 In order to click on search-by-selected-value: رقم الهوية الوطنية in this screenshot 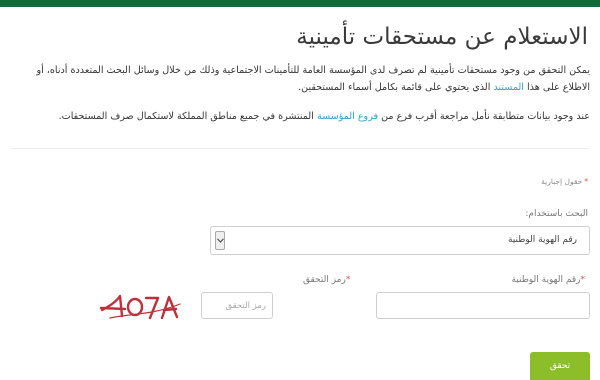, I will do `click(542, 240)`.